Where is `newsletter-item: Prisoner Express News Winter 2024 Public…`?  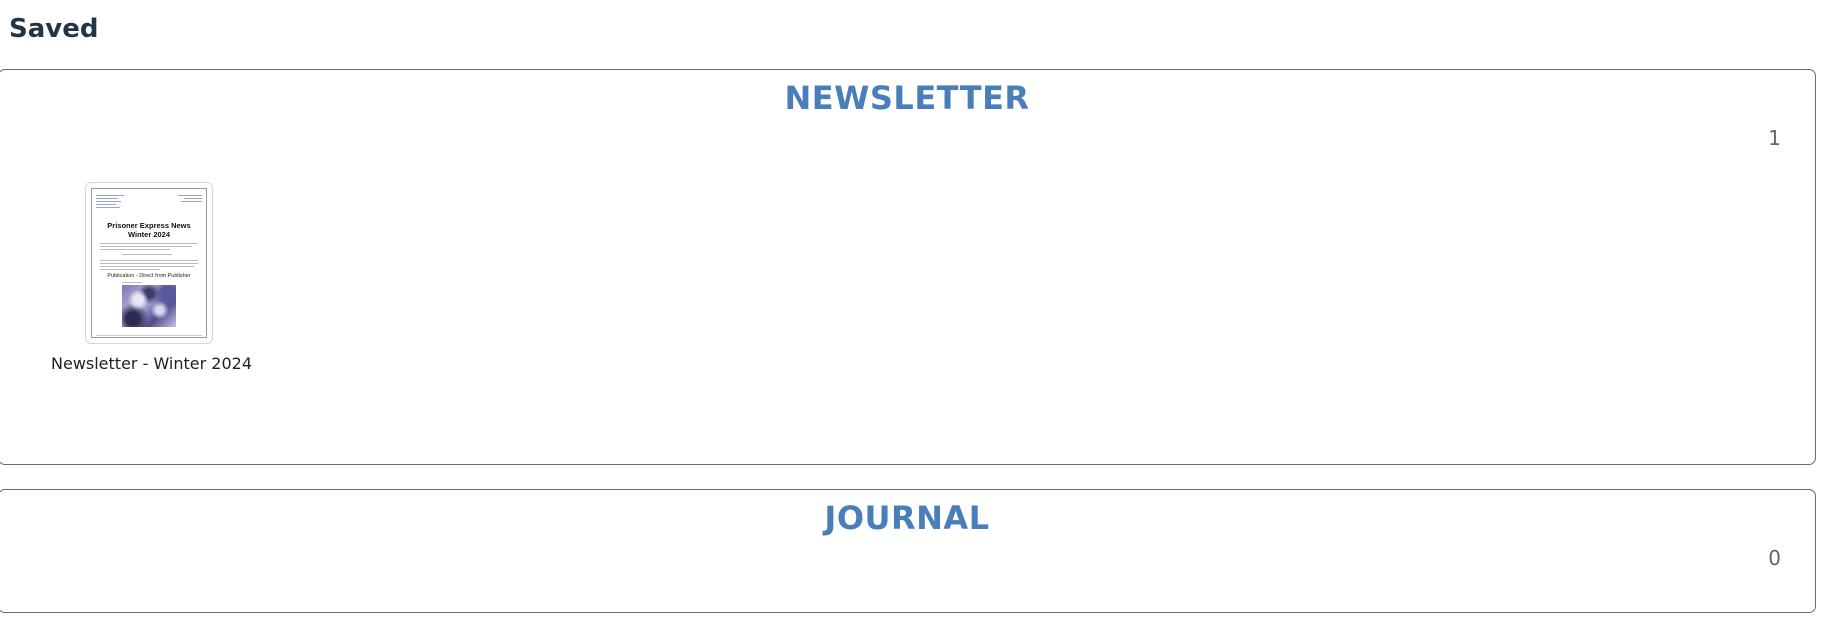
newsletter-item: Prisoner Express News Winter 2024 Public… is located at coordinates (151, 278).